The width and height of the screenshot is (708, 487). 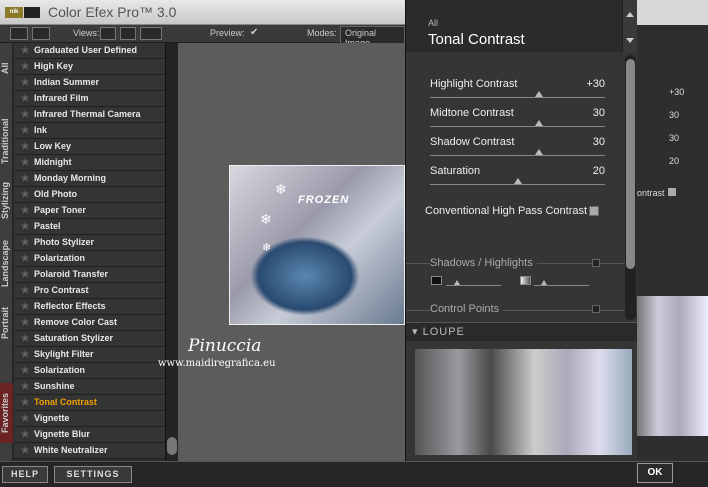 What do you see at coordinates (93, 474) in the screenshot?
I see `settings-button: SETTINGS` at bounding box center [93, 474].